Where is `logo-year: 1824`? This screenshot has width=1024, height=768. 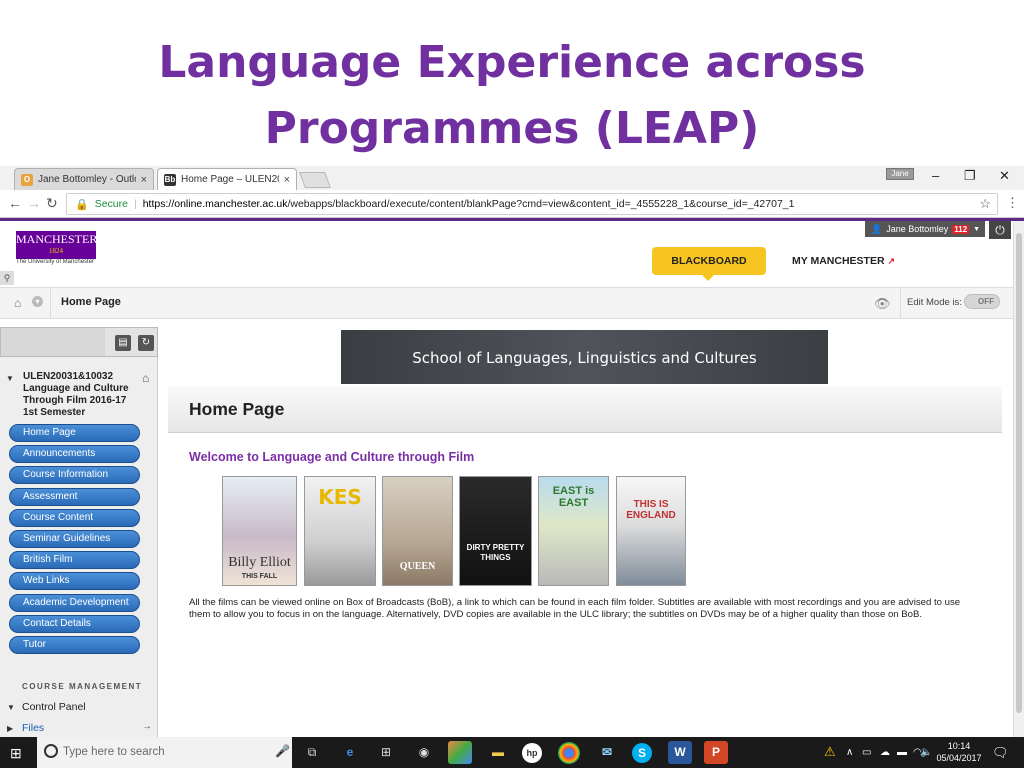 logo-year: 1824 is located at coordinates (56, 251).